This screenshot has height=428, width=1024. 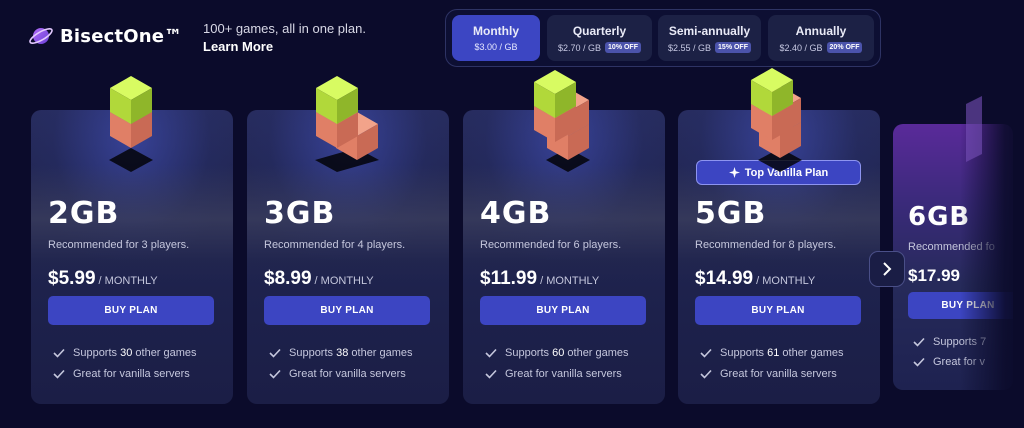 I want to click on cube-stack-2gb, so click(x=131, y=124).